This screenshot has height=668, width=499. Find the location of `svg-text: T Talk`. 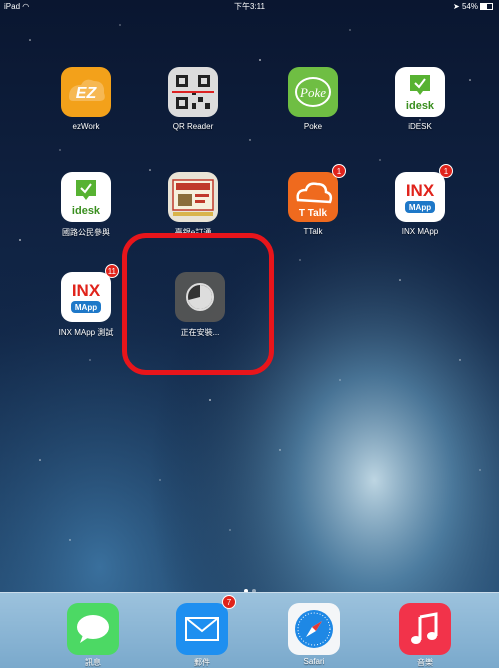

svg-text: T Talk is located at coordinates (313, 213).